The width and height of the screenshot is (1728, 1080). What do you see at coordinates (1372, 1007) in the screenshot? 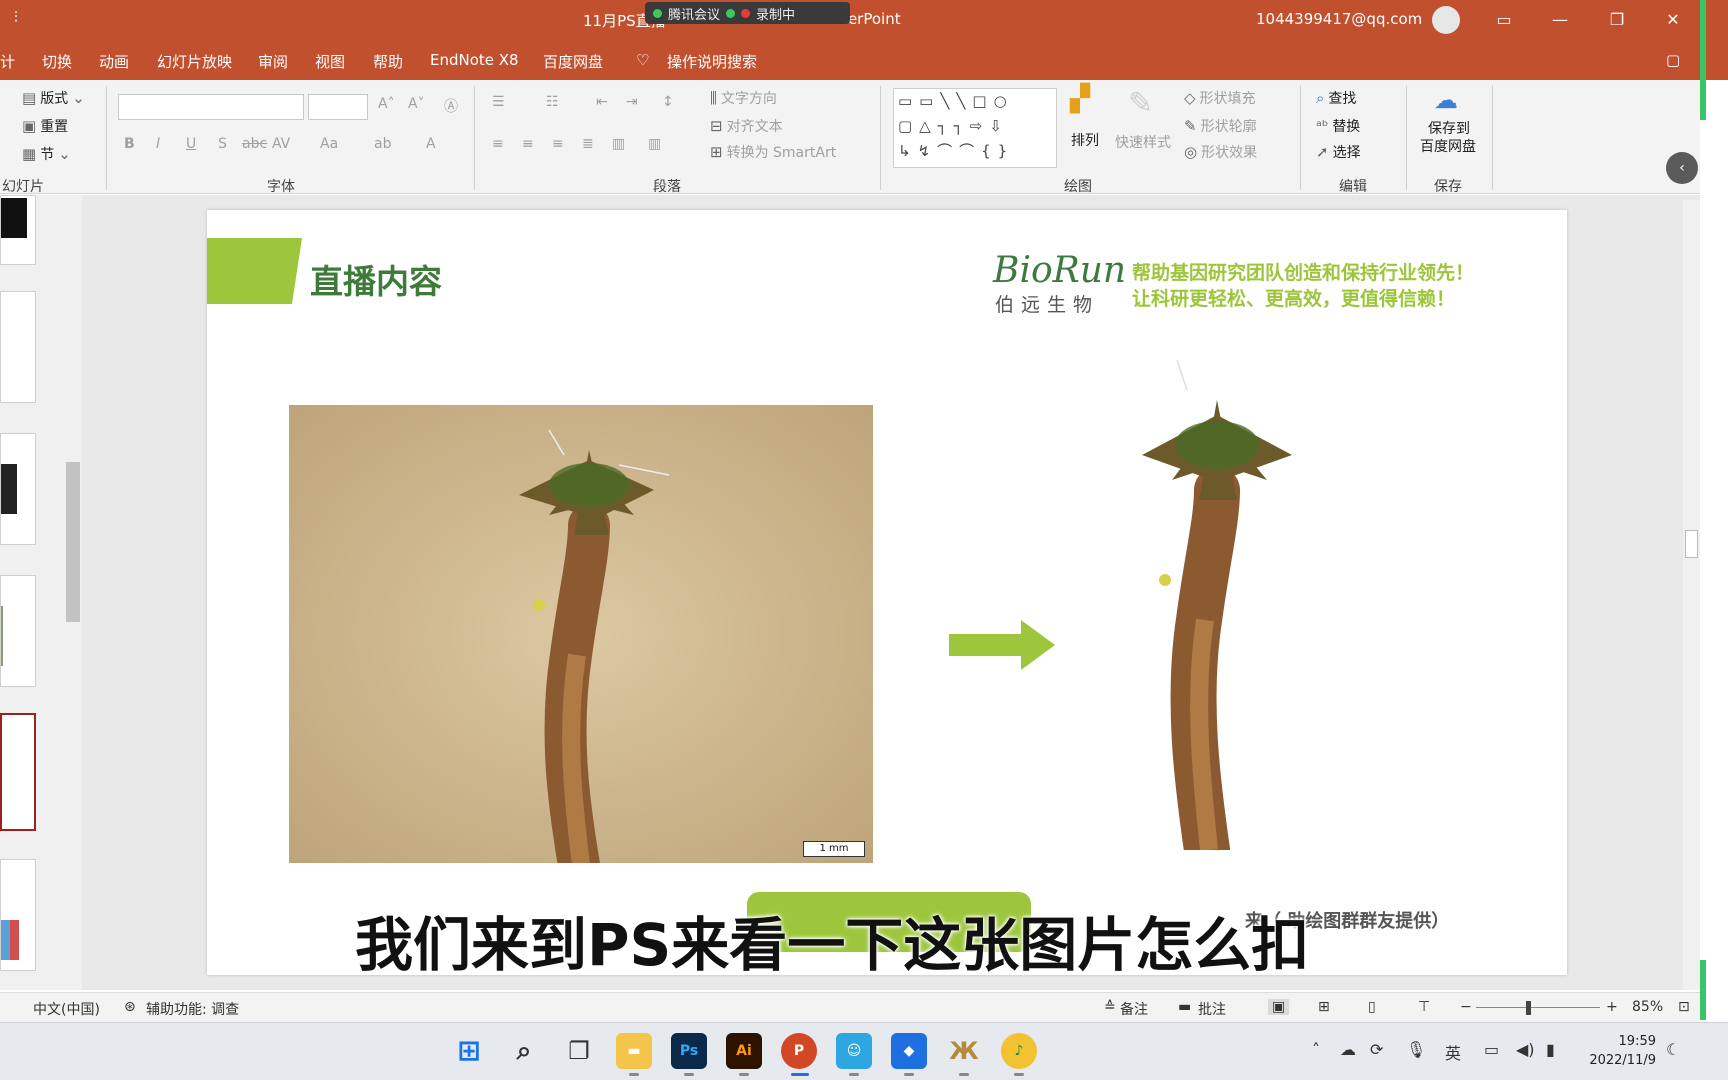
I see `reading-view-icon: ▯` at bounding box center [1372, 1007].